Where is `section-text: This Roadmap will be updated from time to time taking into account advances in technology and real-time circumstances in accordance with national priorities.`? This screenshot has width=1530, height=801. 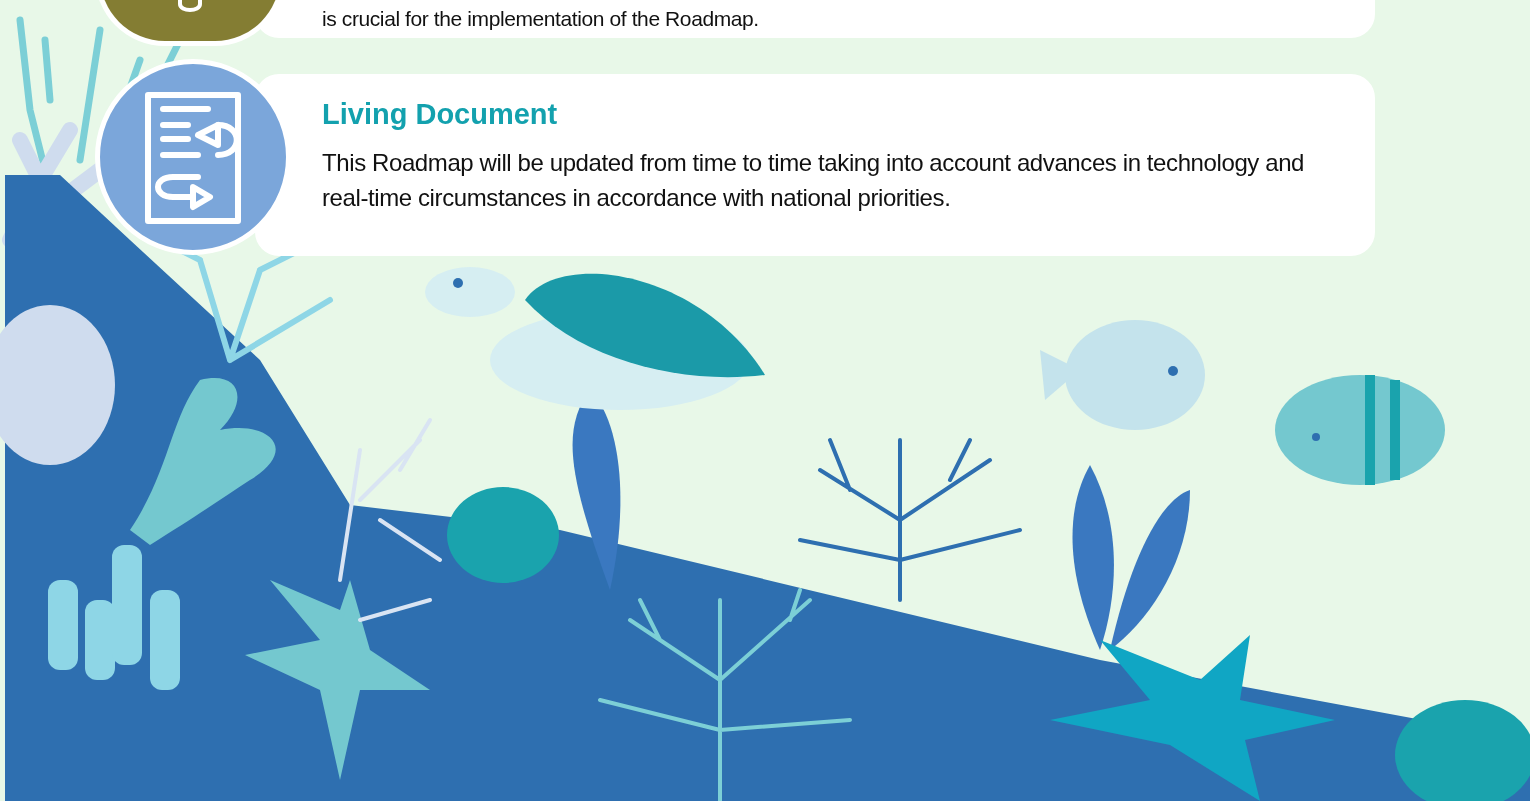
section-text: This Roadmap will be updated from time to time taking into account advances in technology and real-time circumstances in accordance with national priorities. is located at coordinates (814, 180).